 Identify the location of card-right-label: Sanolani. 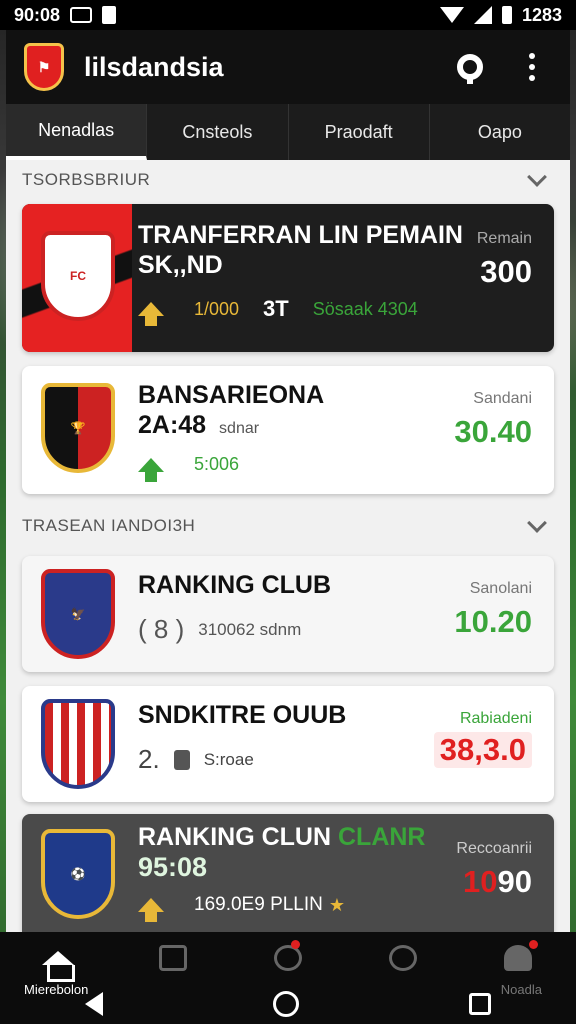
(500, 588).